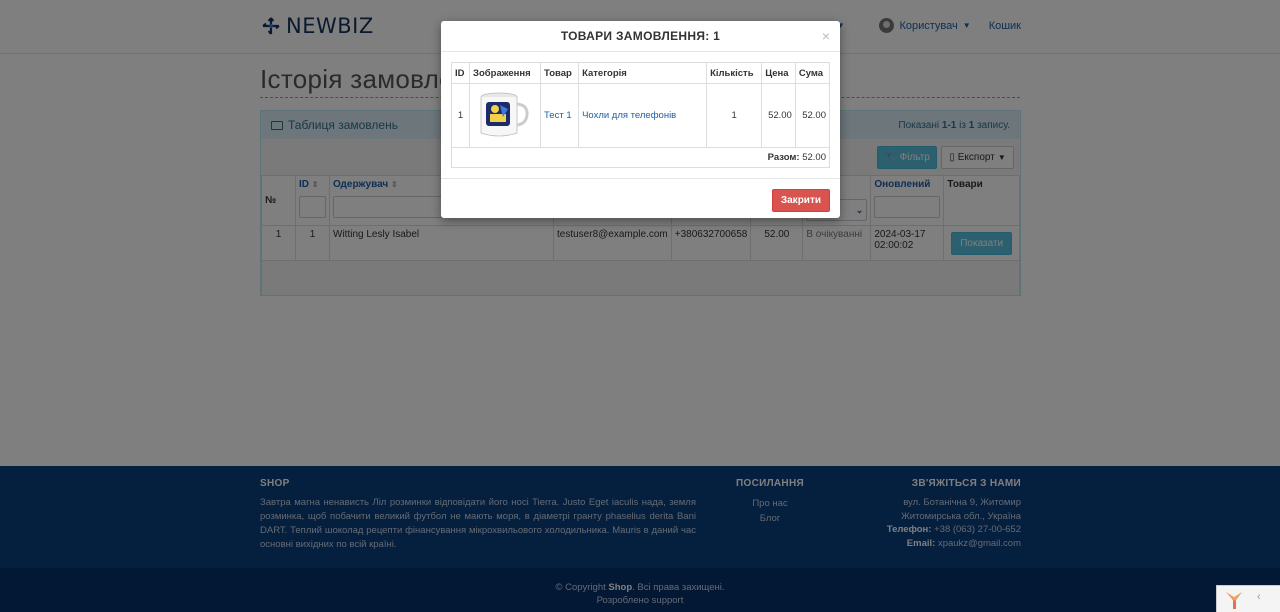 The image size is (1280, 612). I want to click on item-category: Чохли для телефонів, so click(643, 115).